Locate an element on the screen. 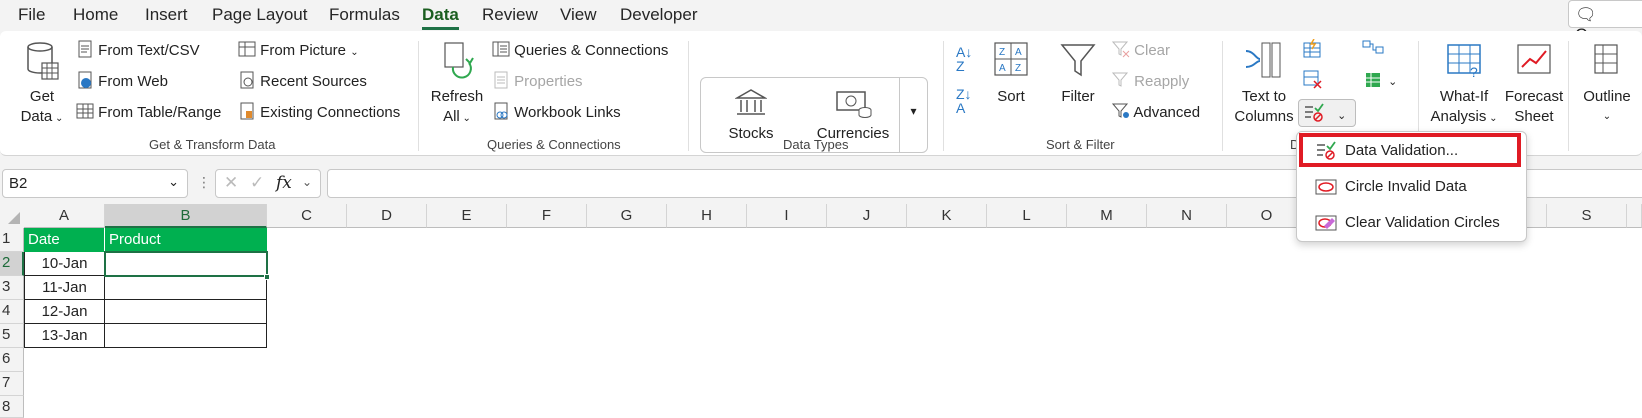  get-data-button: Get Data ⌄ is located at coordinates (42, 85).